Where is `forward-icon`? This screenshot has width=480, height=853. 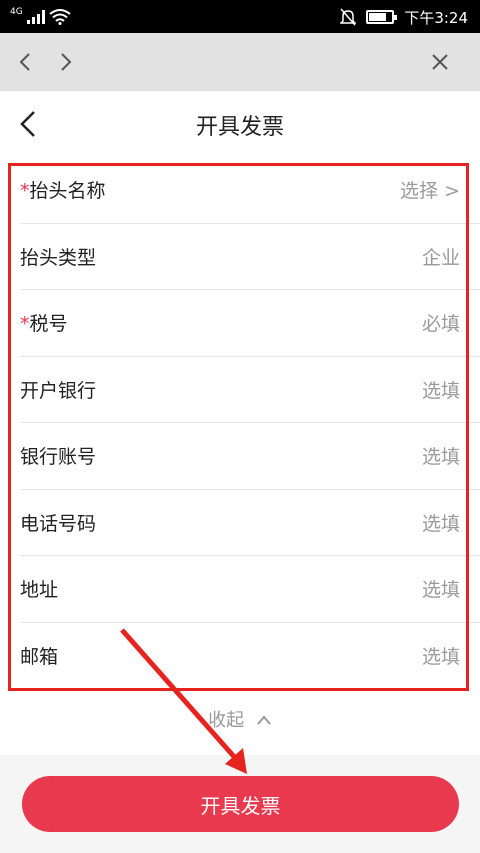
forward-icon is located at coordinates (66, 62).